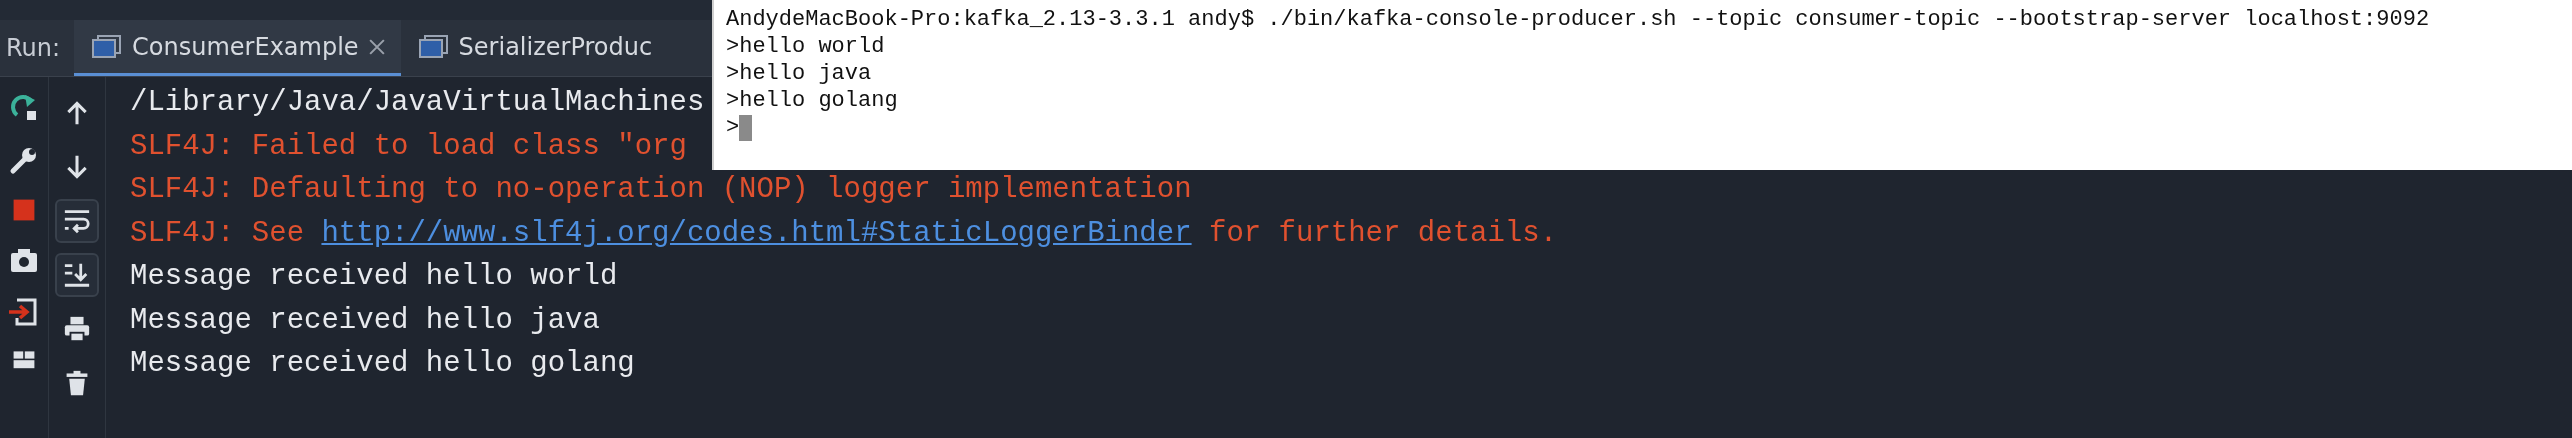 This screenshot has width=2572, height=438. What do you see at coordinates (799, 73) in the screenshot?
I see `terminal-line: >hello java` at bounding box center [799, 73].